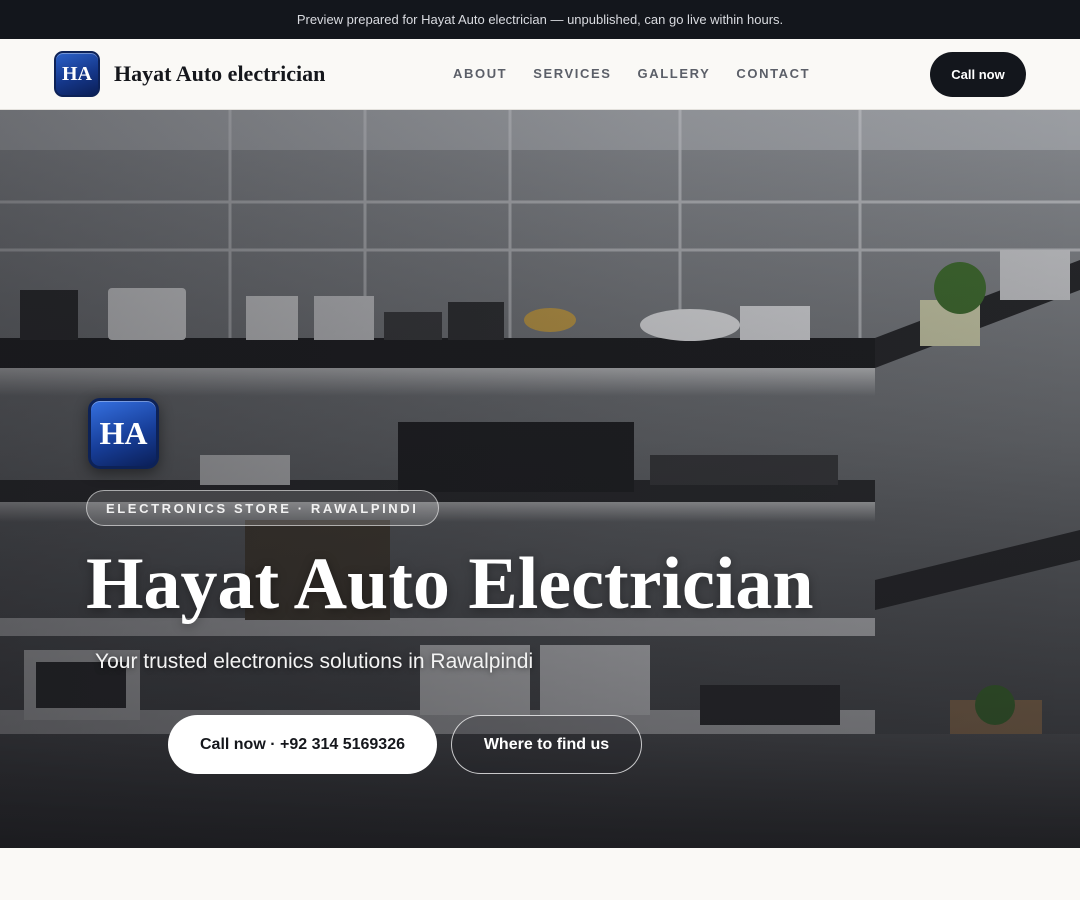  I want to click on main-nav: ABOUT SERVICES GALLERY CONTACT, so click(644, 73).